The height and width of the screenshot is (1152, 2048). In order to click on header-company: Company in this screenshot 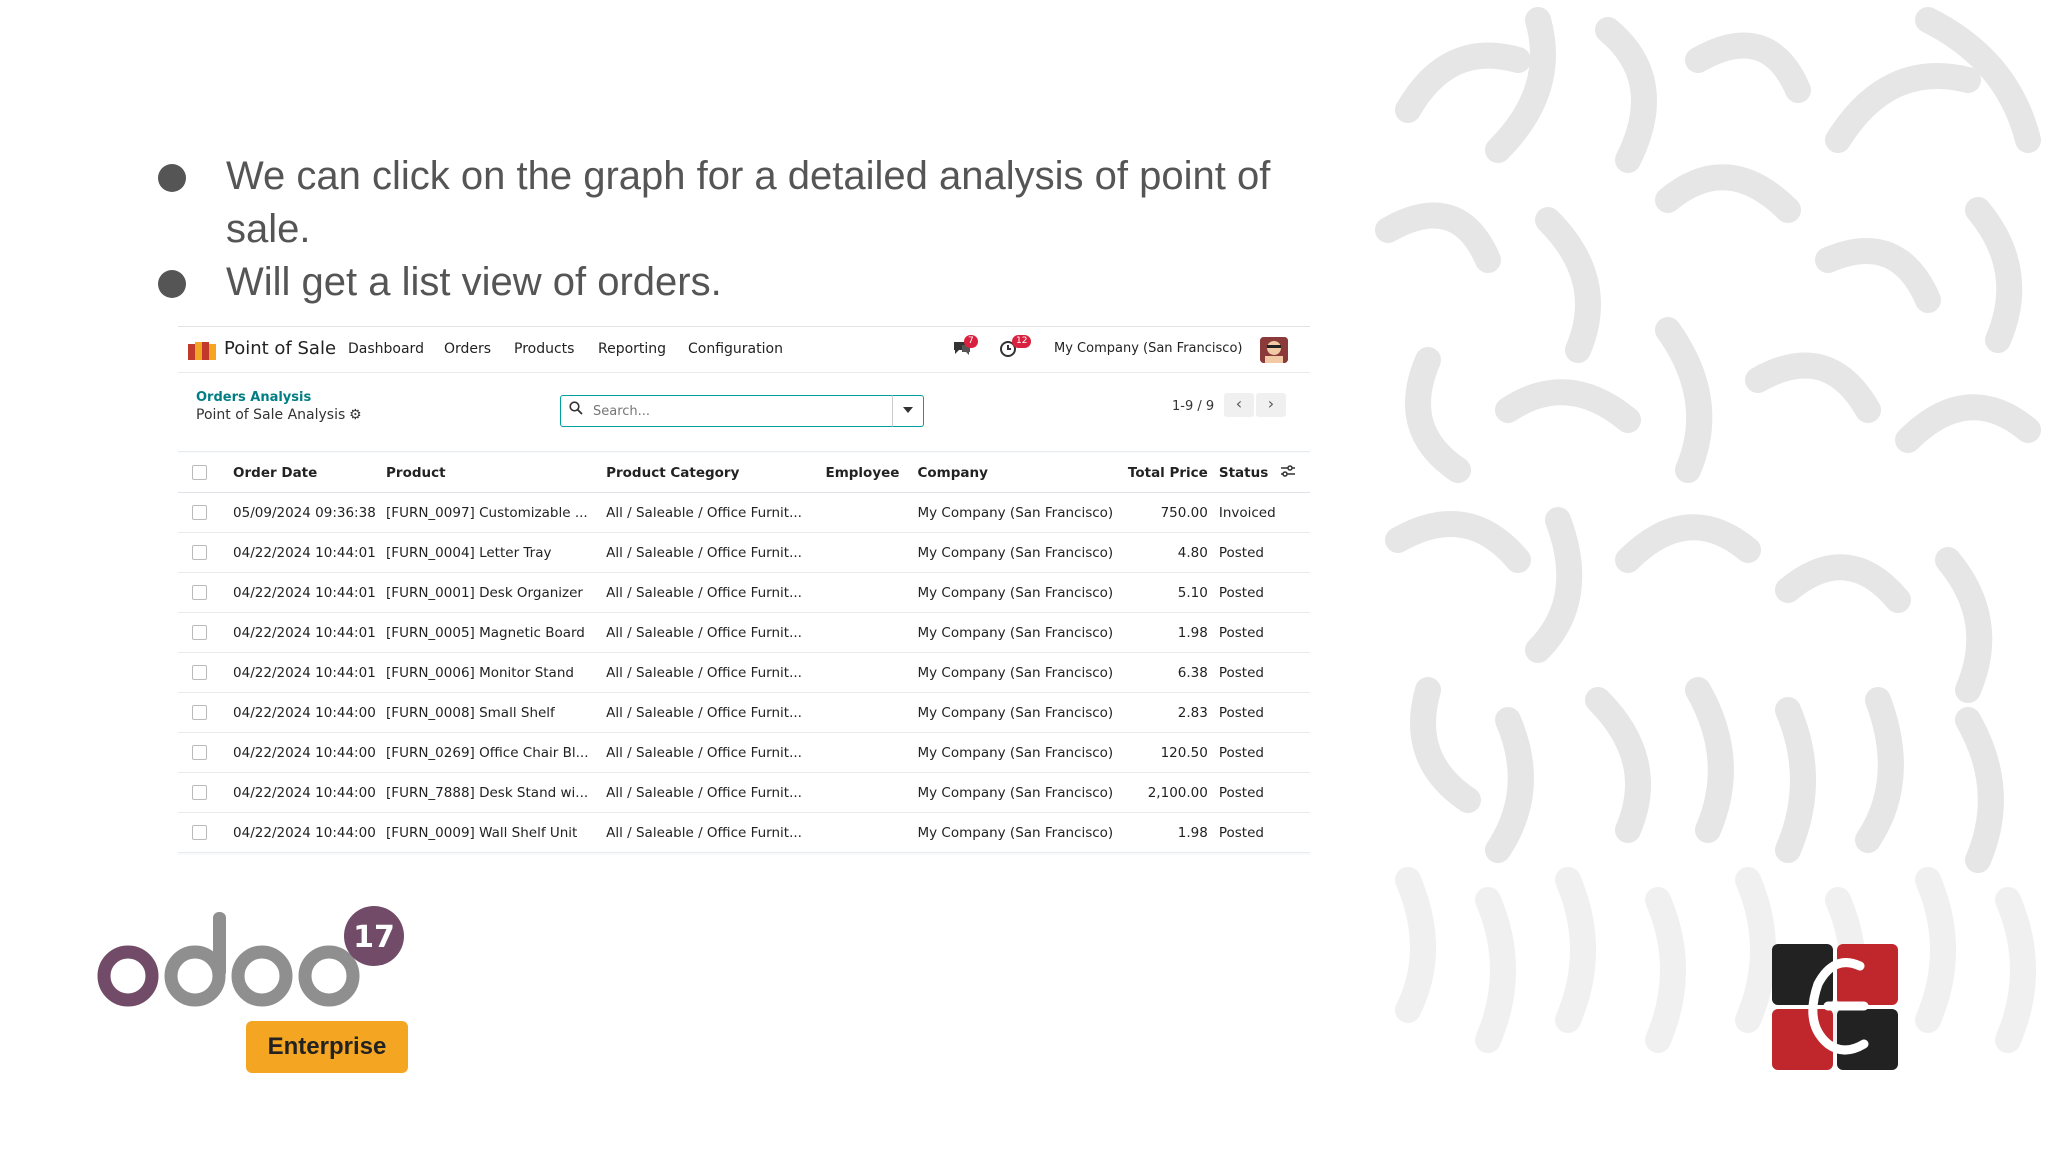, I will do `click(1021, 473)`.